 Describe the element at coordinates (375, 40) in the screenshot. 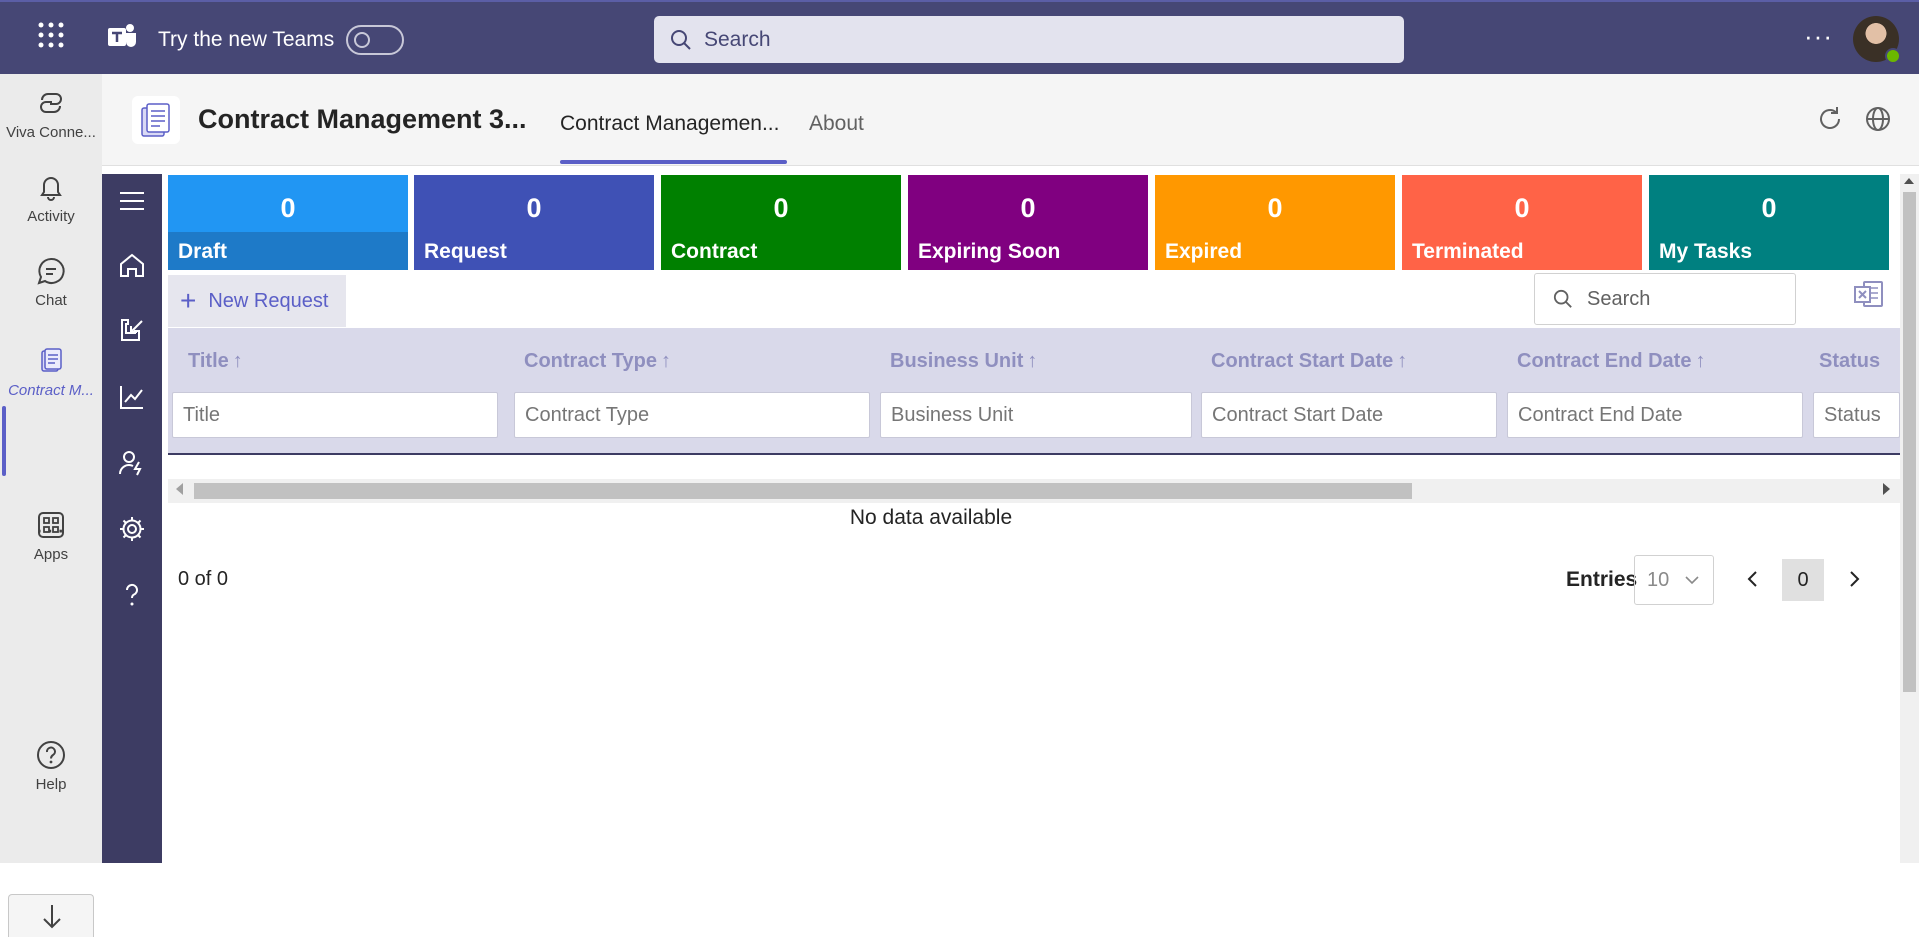

I see `new-teams-toggle` at that location.